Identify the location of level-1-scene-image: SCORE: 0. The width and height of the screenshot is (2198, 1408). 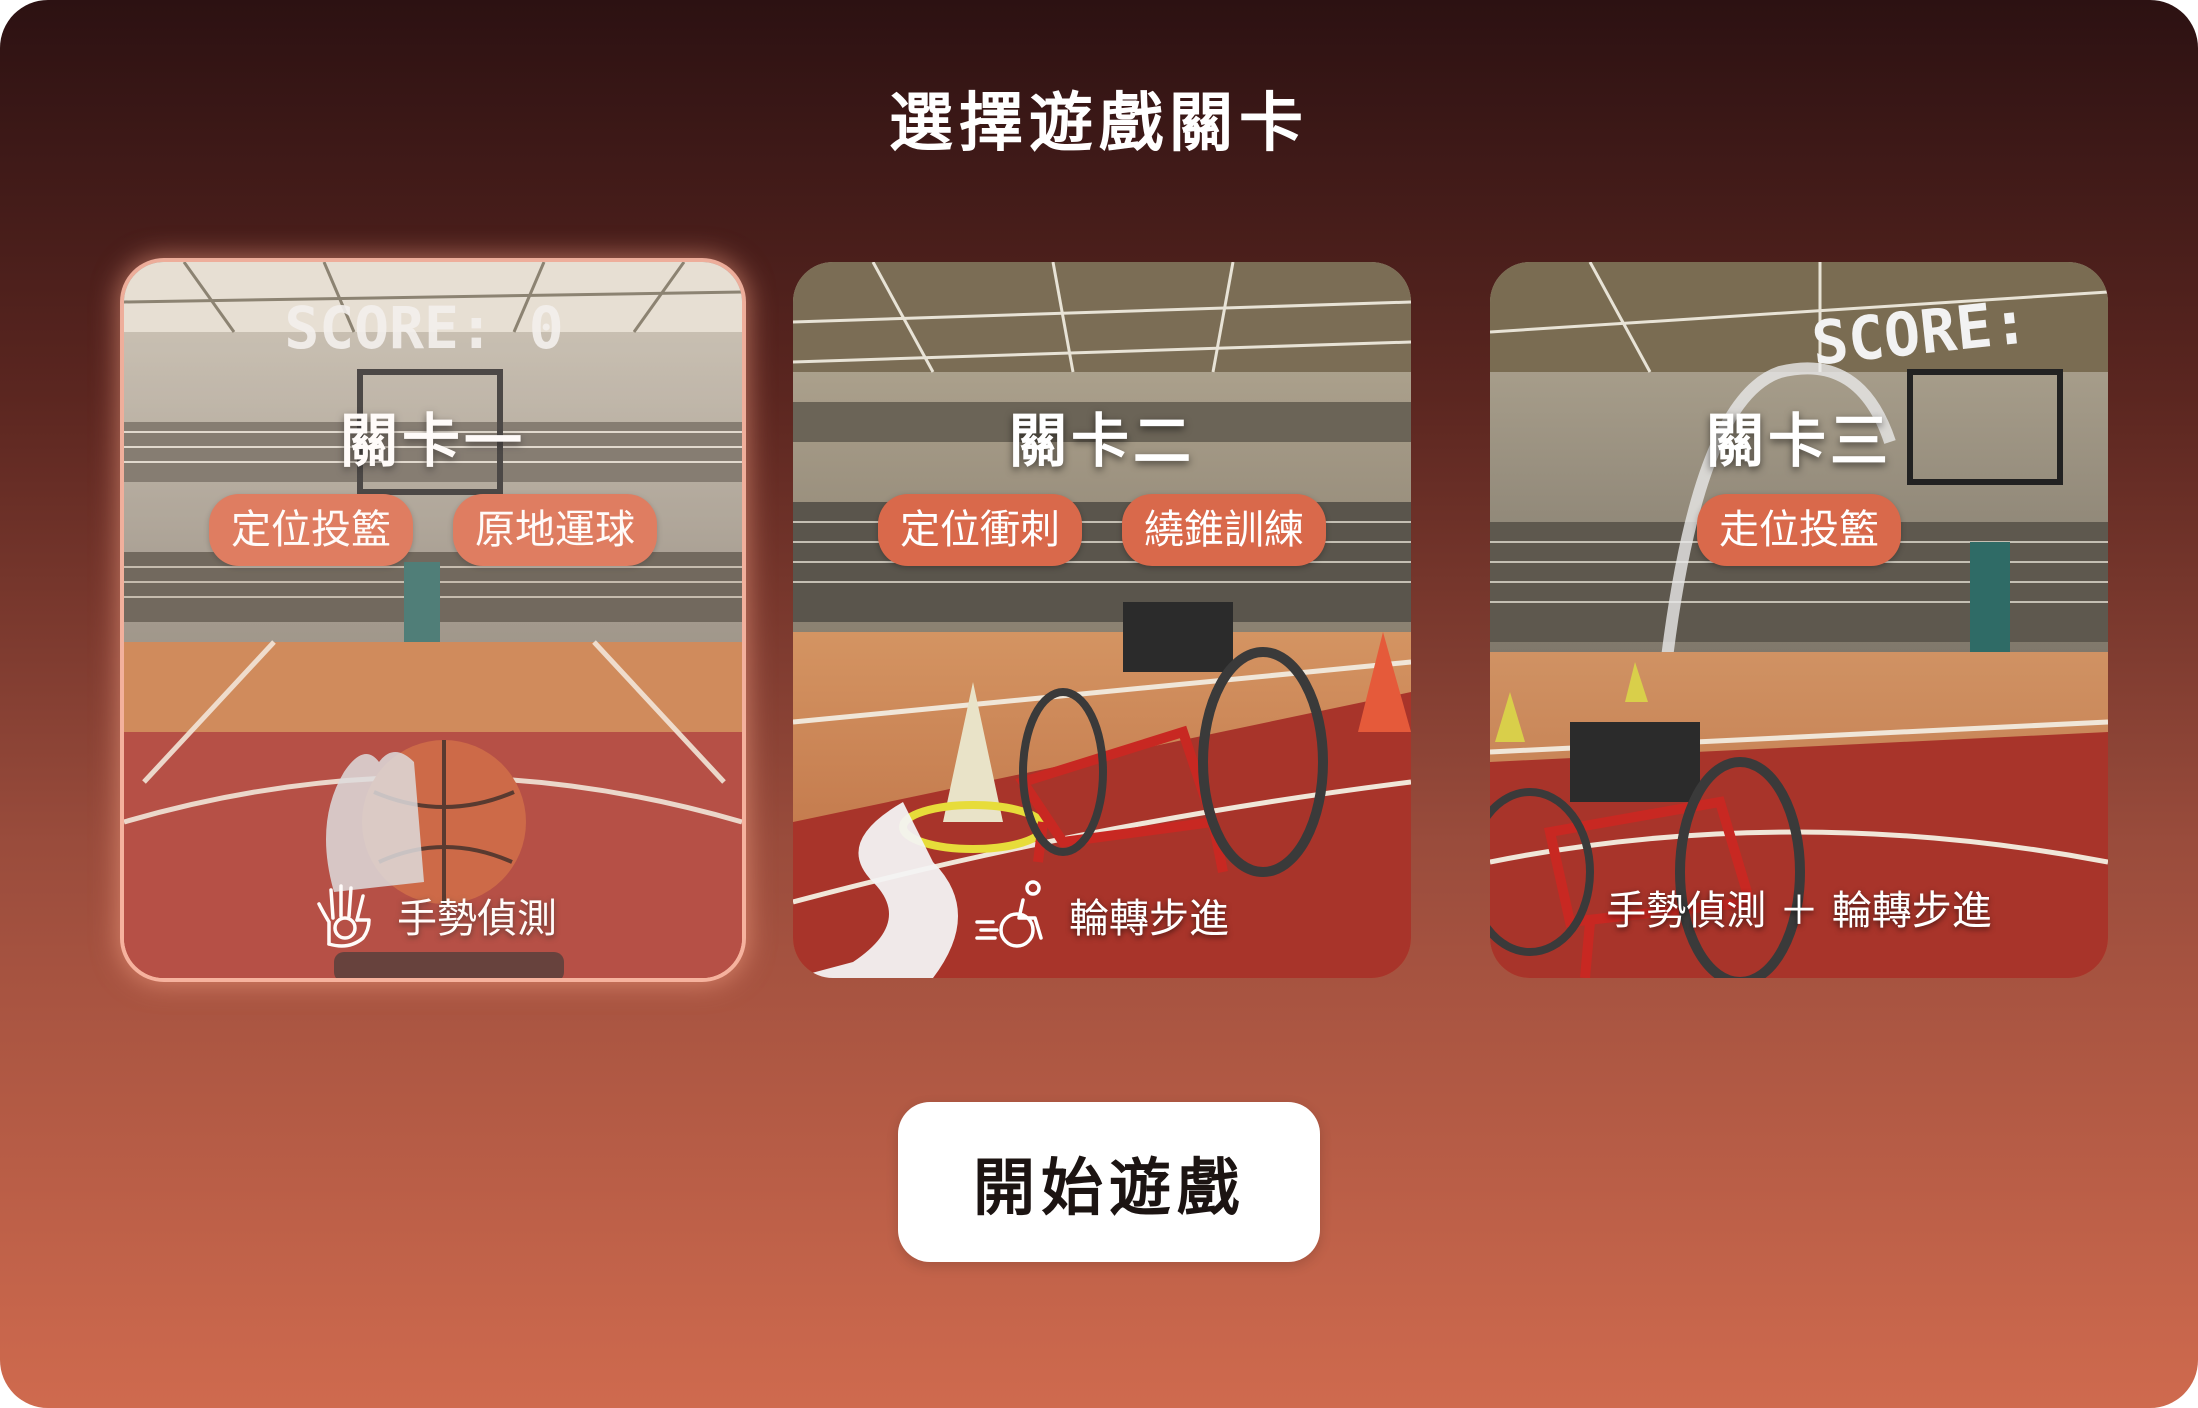
(433, 620).